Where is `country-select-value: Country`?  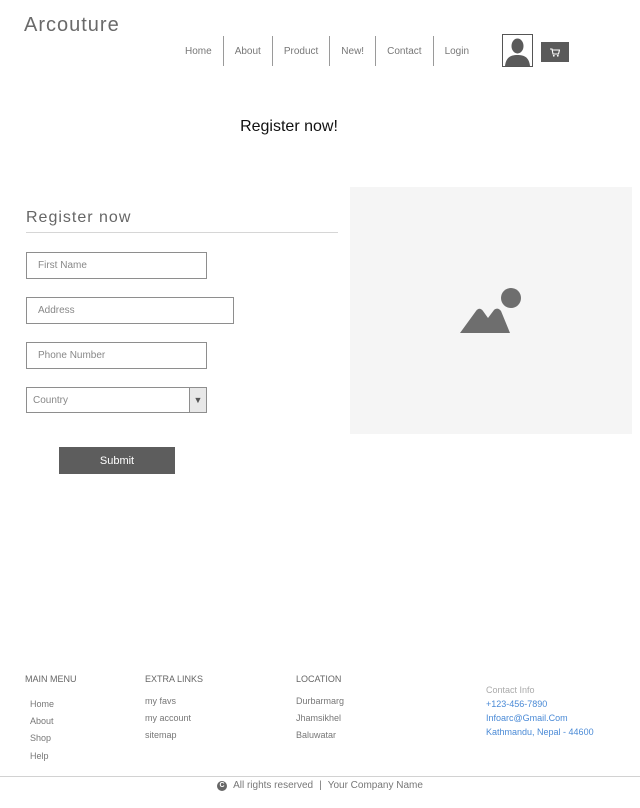
country-select-value: Country is located at coordinates (51, 400).